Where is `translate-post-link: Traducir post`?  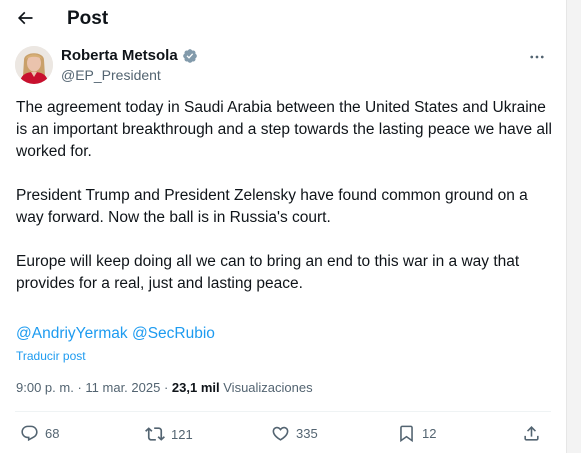
translate-post-link: Traducir post is located at coordinates (51, 356).